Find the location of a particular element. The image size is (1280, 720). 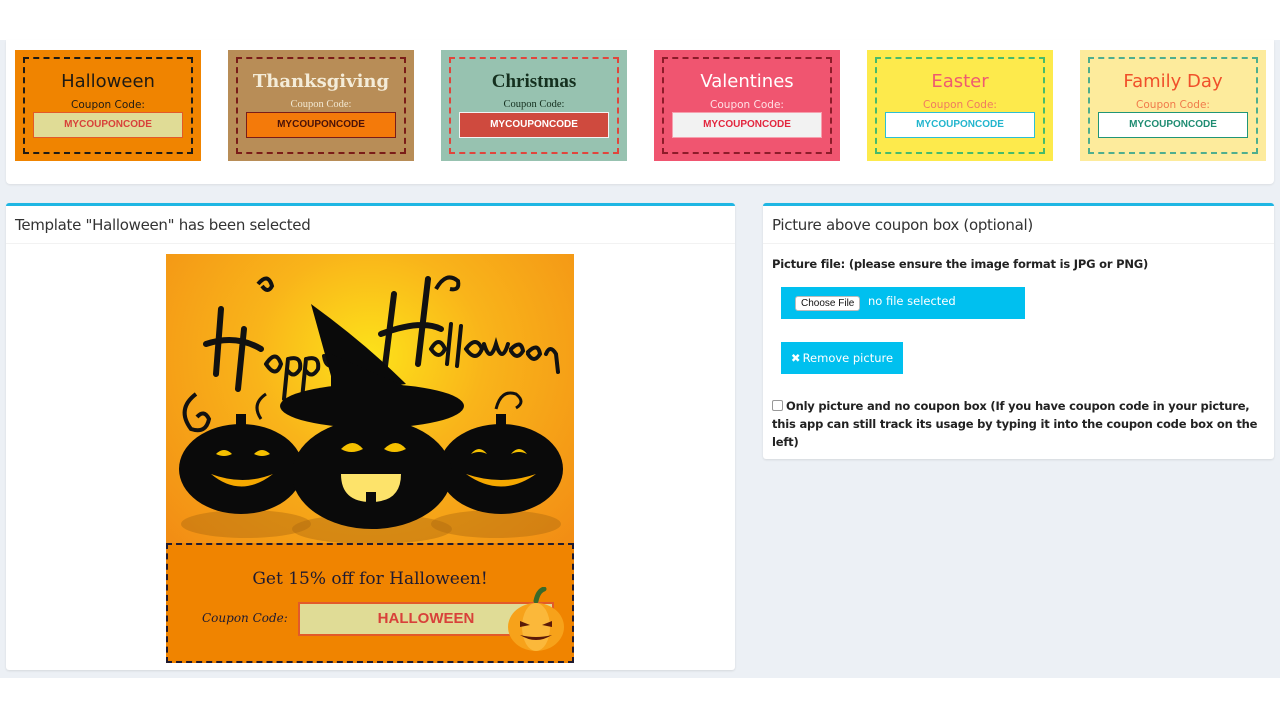

hero-image is located at coordinates (370, 399).